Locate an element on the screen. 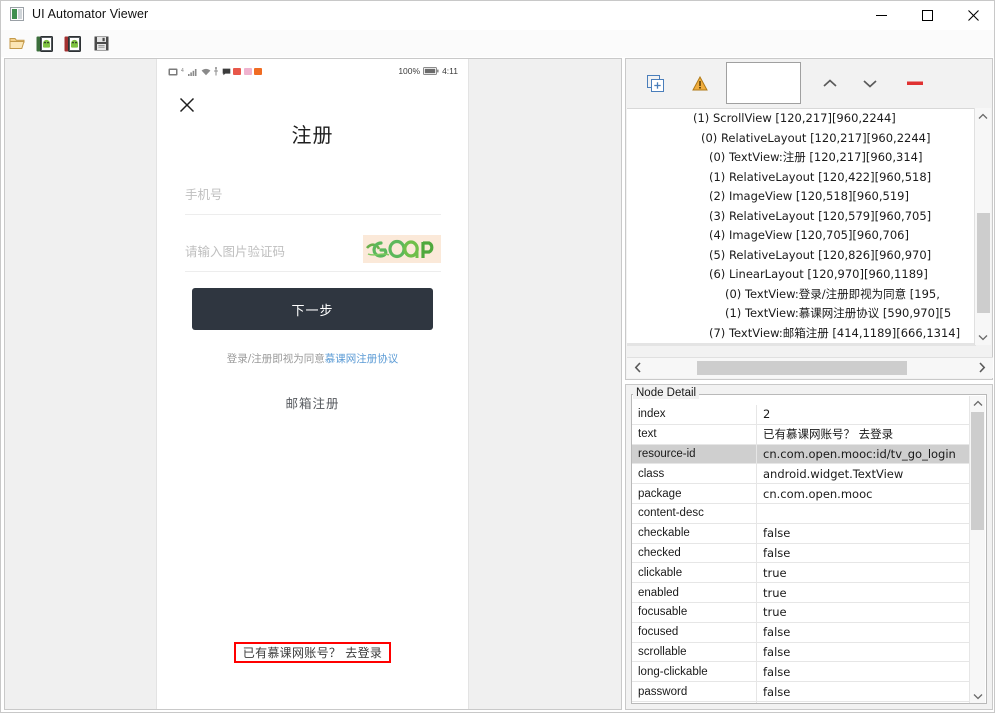 The image size is (995, 713). node-detail-row: index 2 is located at coordinates (801, 415).